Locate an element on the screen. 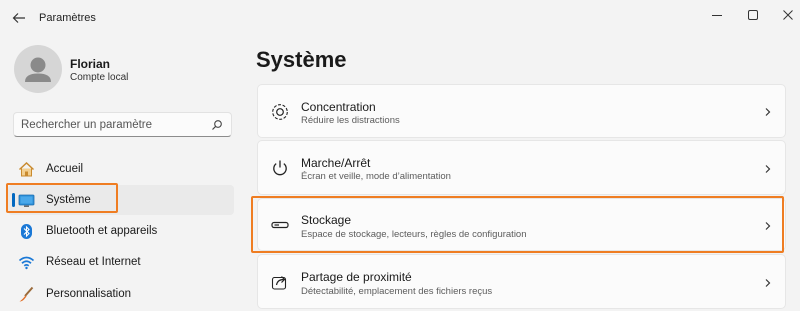 The width and height of the screenshot is (800, 311). card-concentration: Concentration Réduire les distractions is located at coordinates (521, 111).